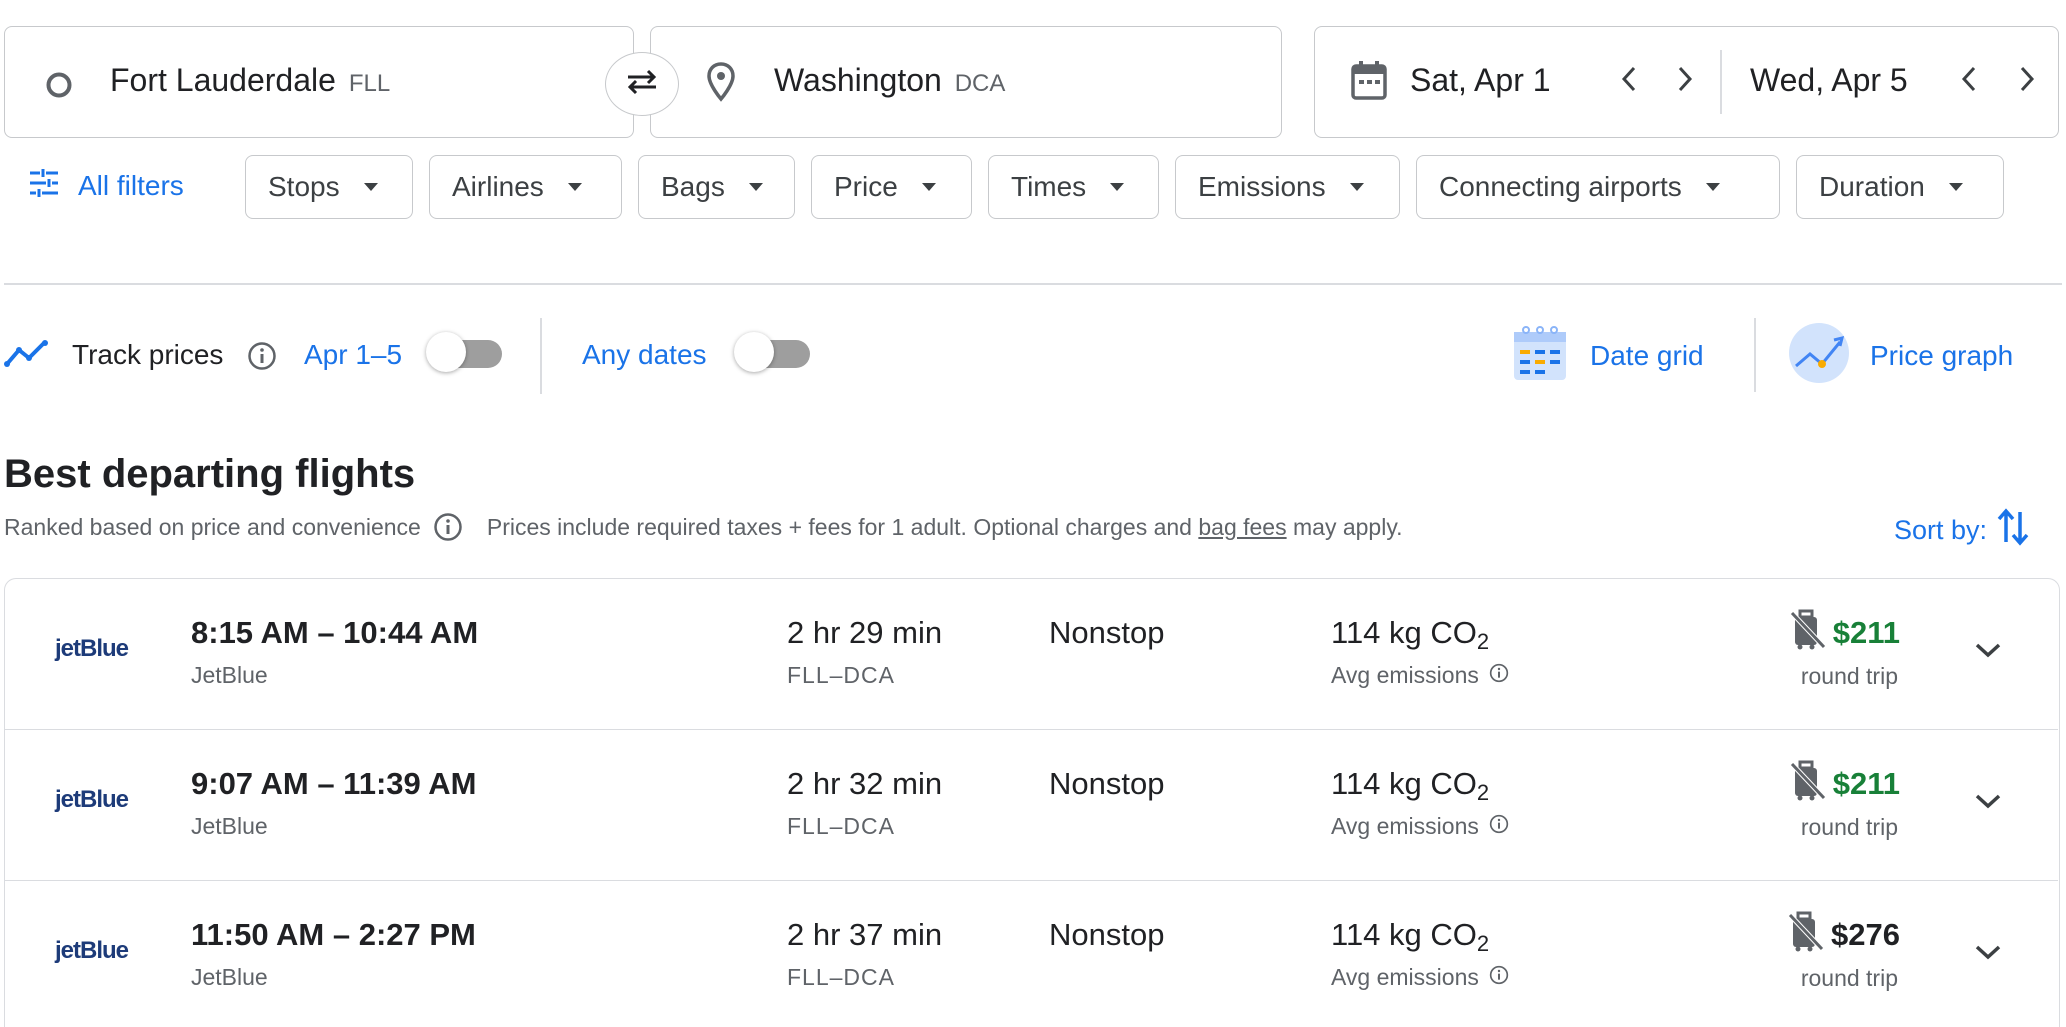  Describe the element at coordinates (865, 934) in the screenshot. I see `flight-duration: 2 hr 37 min` at that location.